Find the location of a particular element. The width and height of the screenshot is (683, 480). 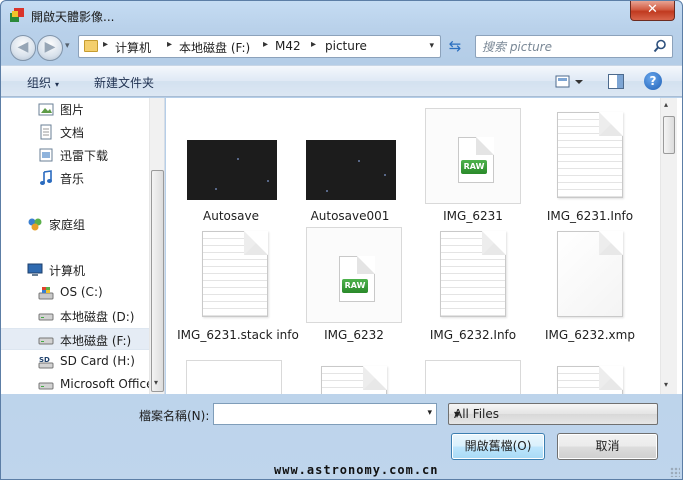

sidebar-item-drive-f: 本地磁盘 (F:) is located at coordinates (75, 339).